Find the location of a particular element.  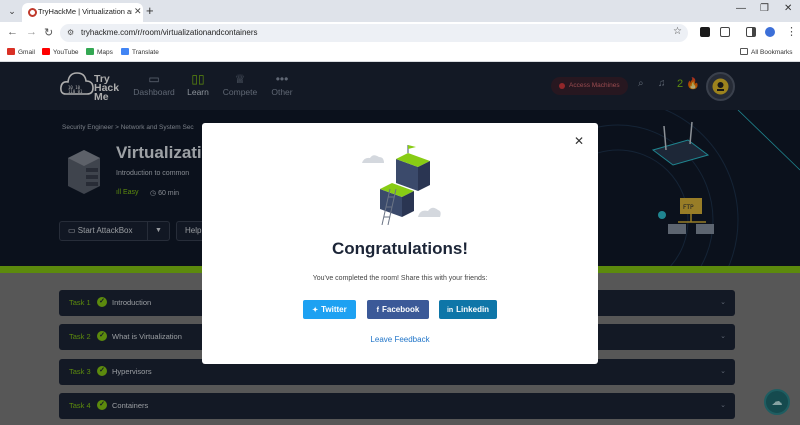

translate-icon is located at coordinates (125, 51).